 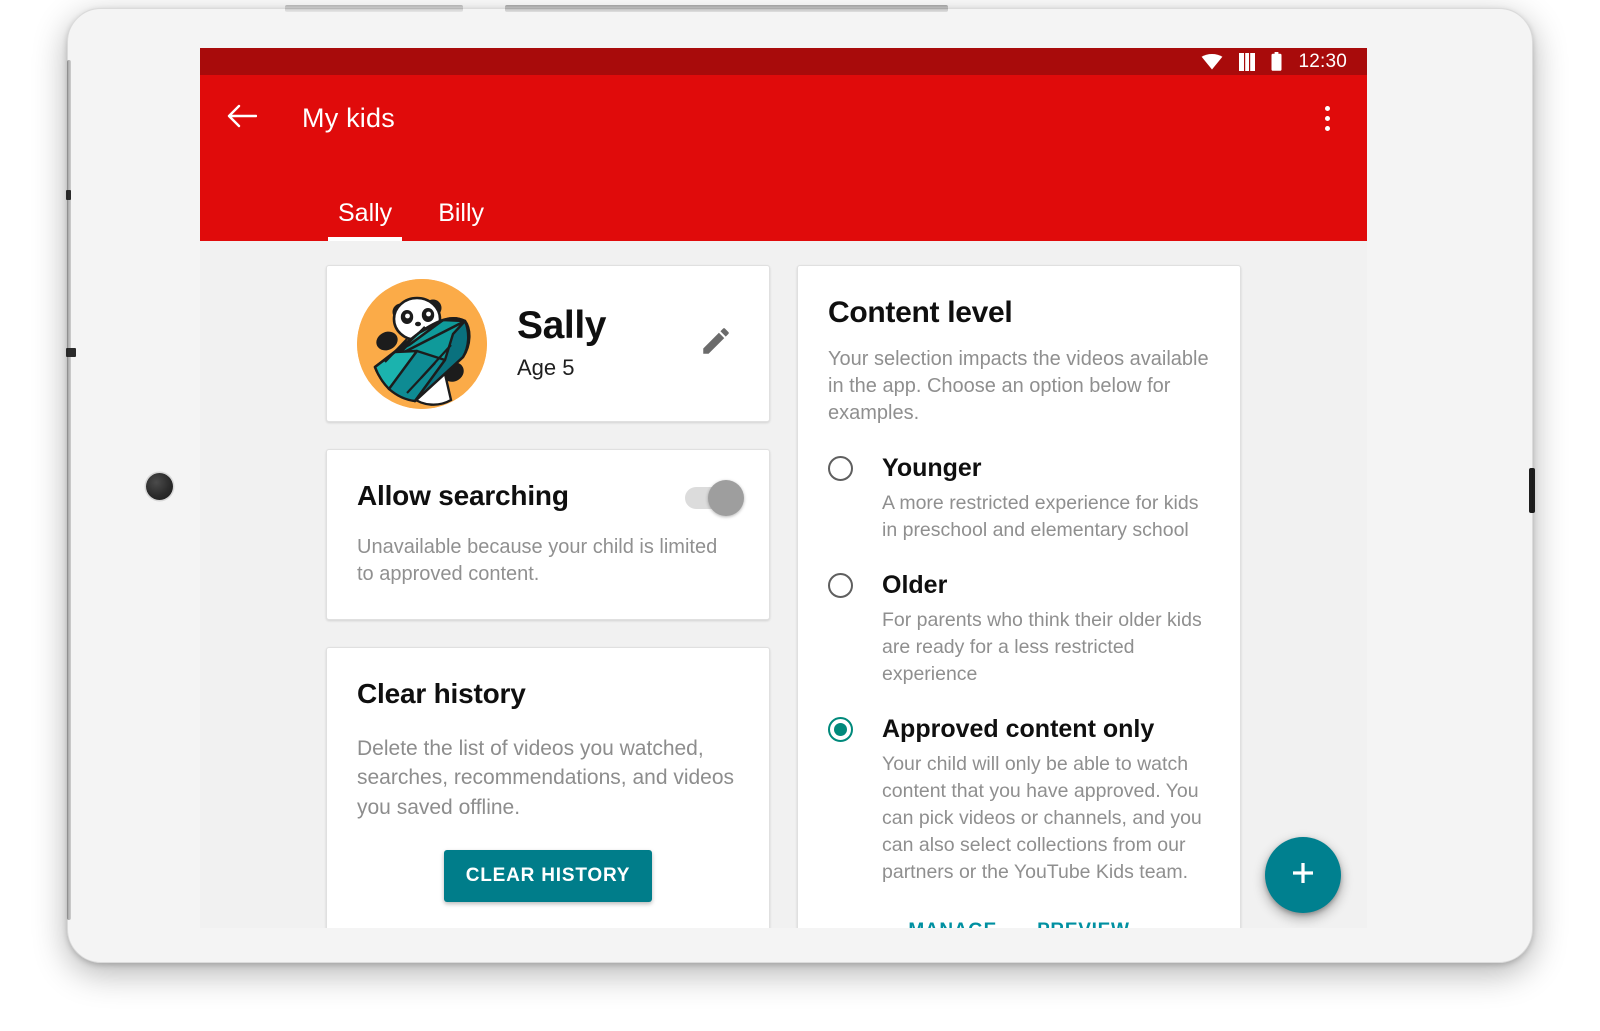 What do you see at coordinates (920, 312) in the screenshot?
I see `content-level-title: Content level` at bounding box center [920, 312].